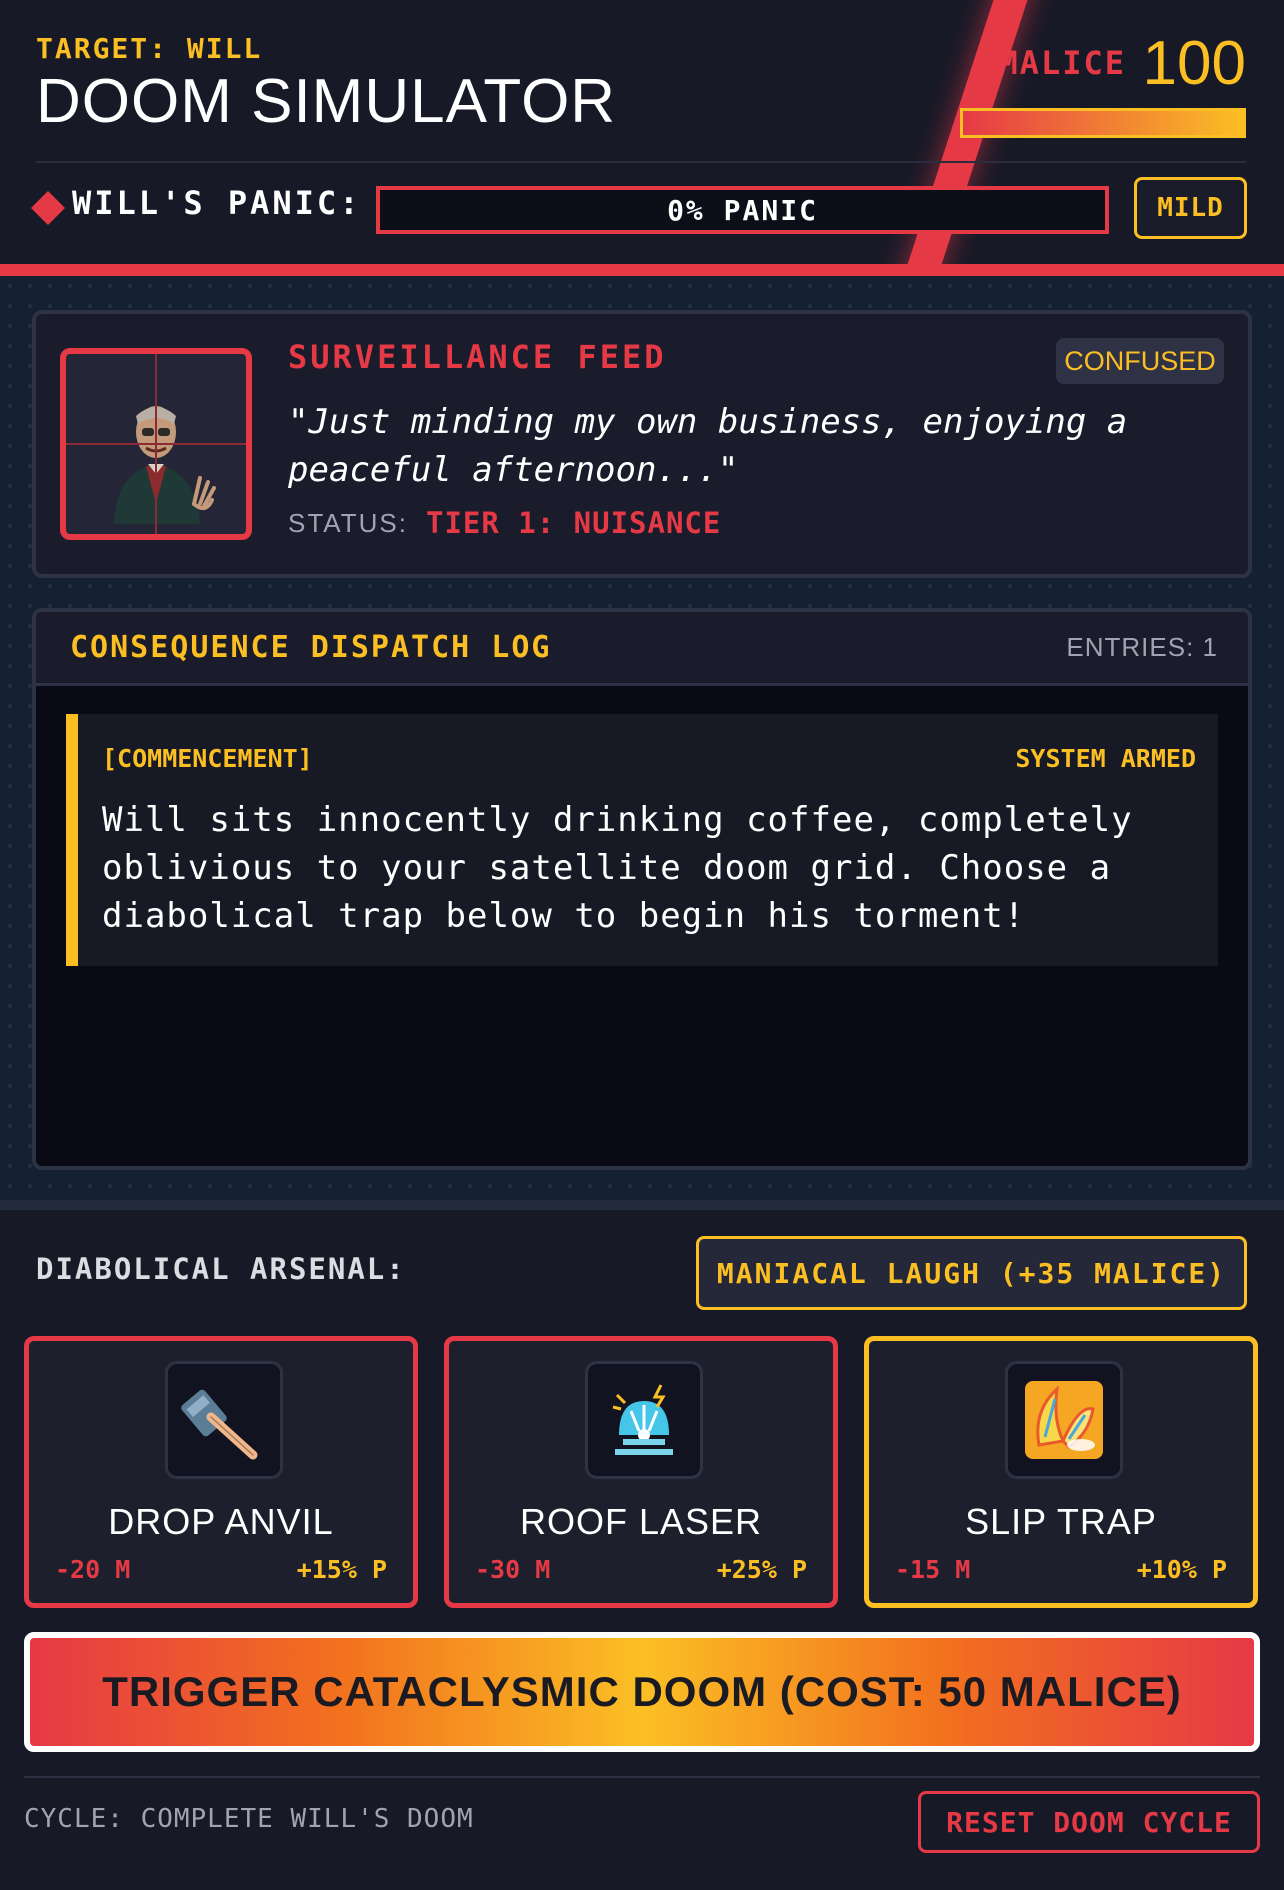 The width and height of the screenshot is (1284, 1890). I want to click on decorative-slash, so click(965, 138).